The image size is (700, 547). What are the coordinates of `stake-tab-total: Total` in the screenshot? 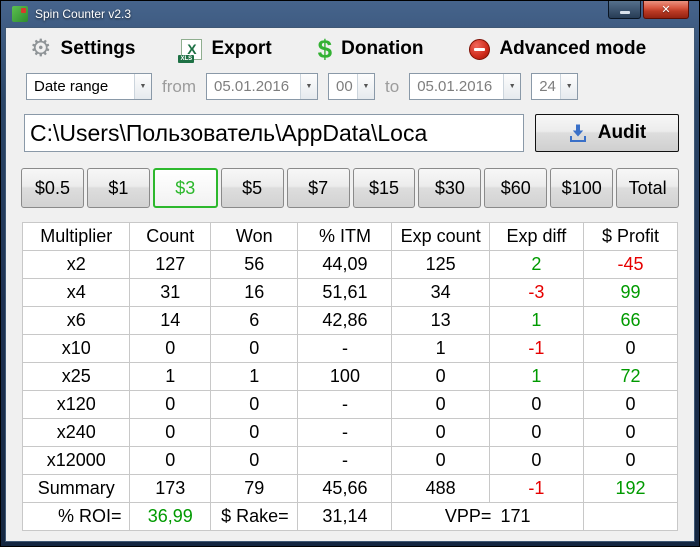 It's located at (648, 188).